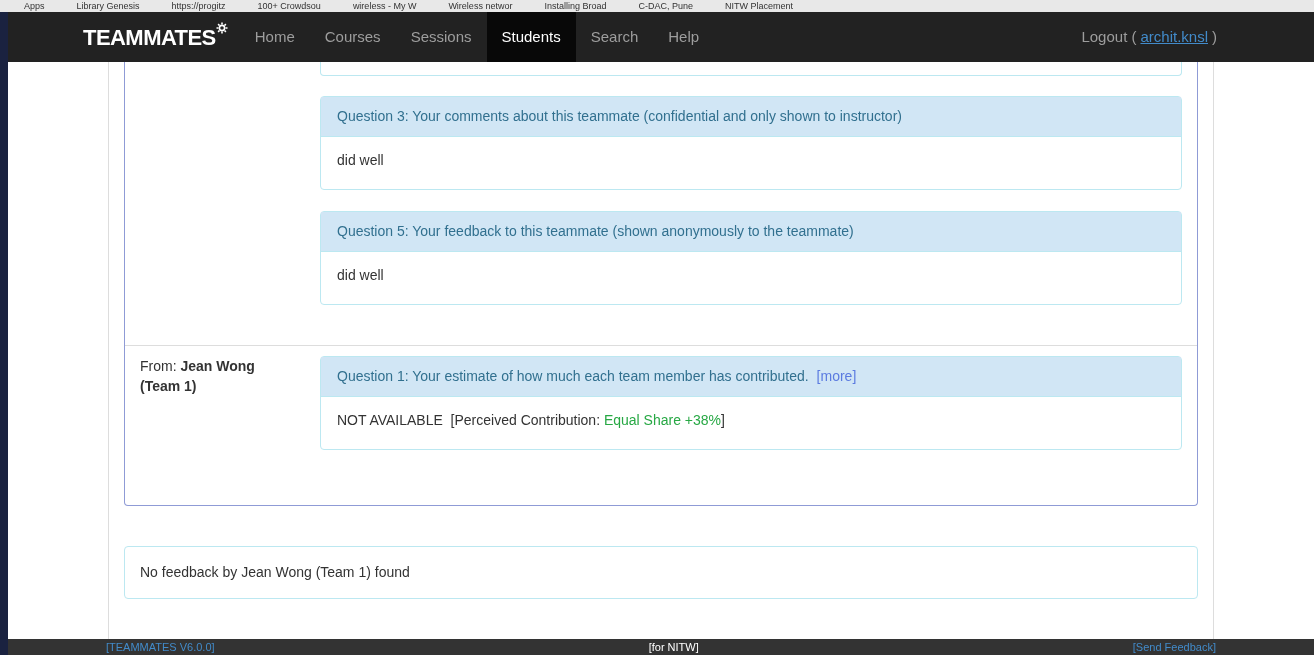 This screenshot has width=1314, height=655. Describe the element at coordinates (441, 37) in the screenshot. I see `nav-tab: Sessions` at that location.